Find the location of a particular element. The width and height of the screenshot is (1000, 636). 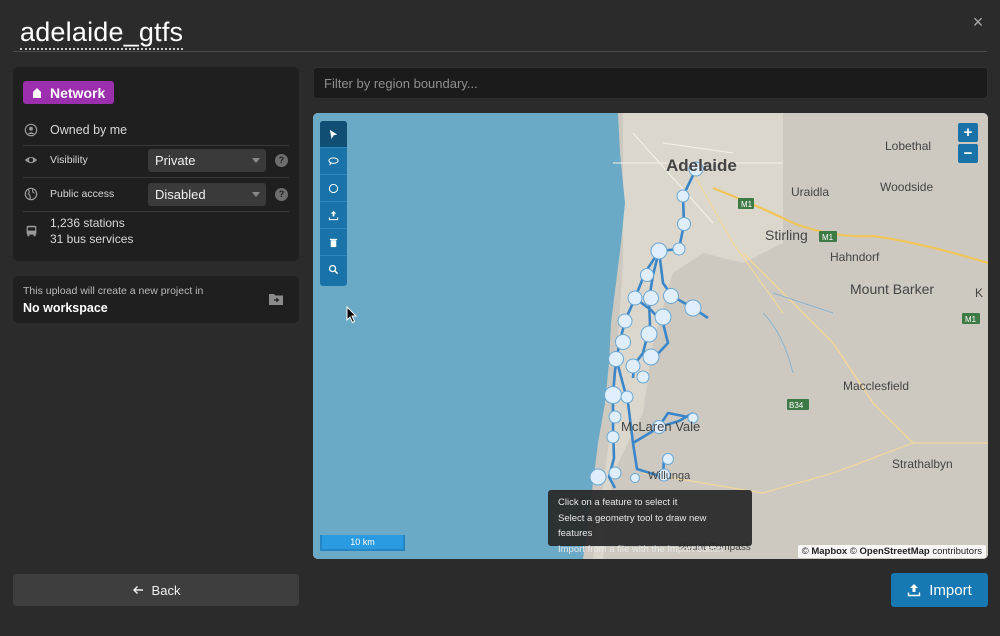

public-access-value: Disabled is located at coordinates (180, 194).